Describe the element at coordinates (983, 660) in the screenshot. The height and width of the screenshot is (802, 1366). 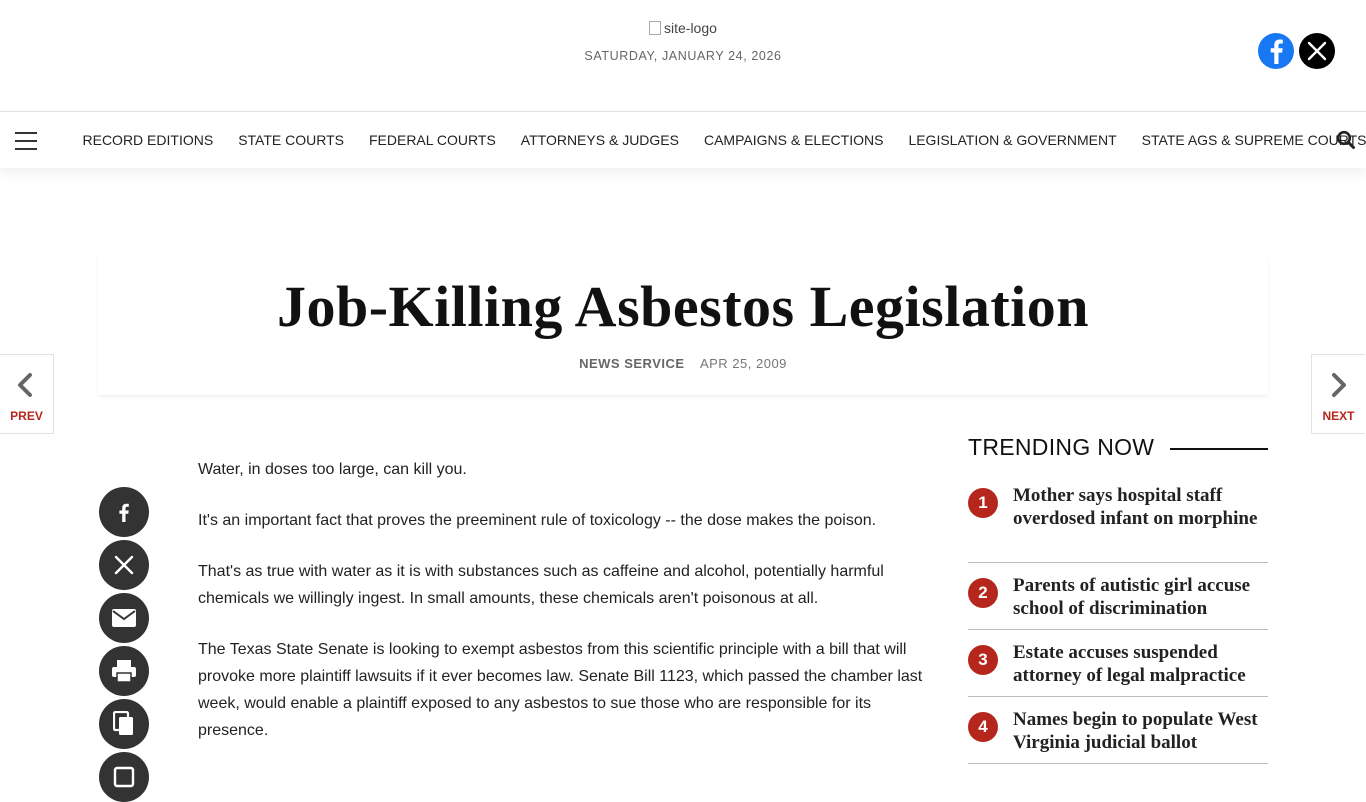
I see `trending-rank: 3` at that location.